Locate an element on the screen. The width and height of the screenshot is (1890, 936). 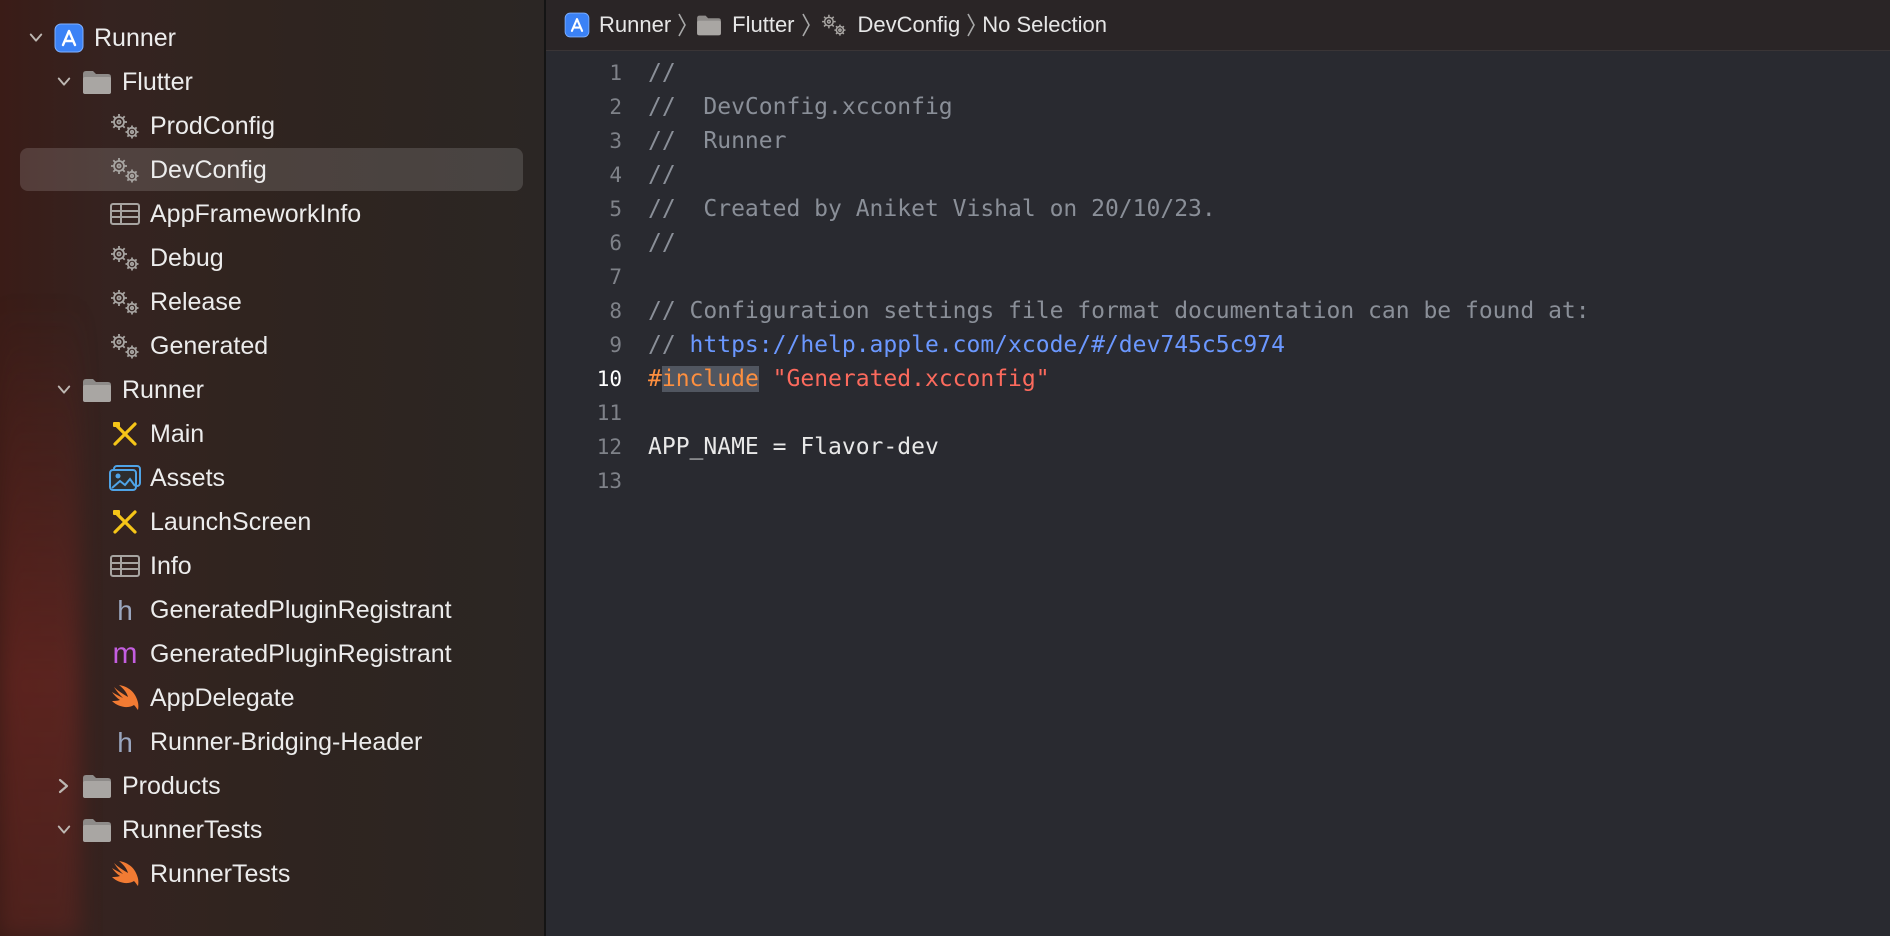
token-str: "Generated.xcconfig" is located at coordinates (911, 379).